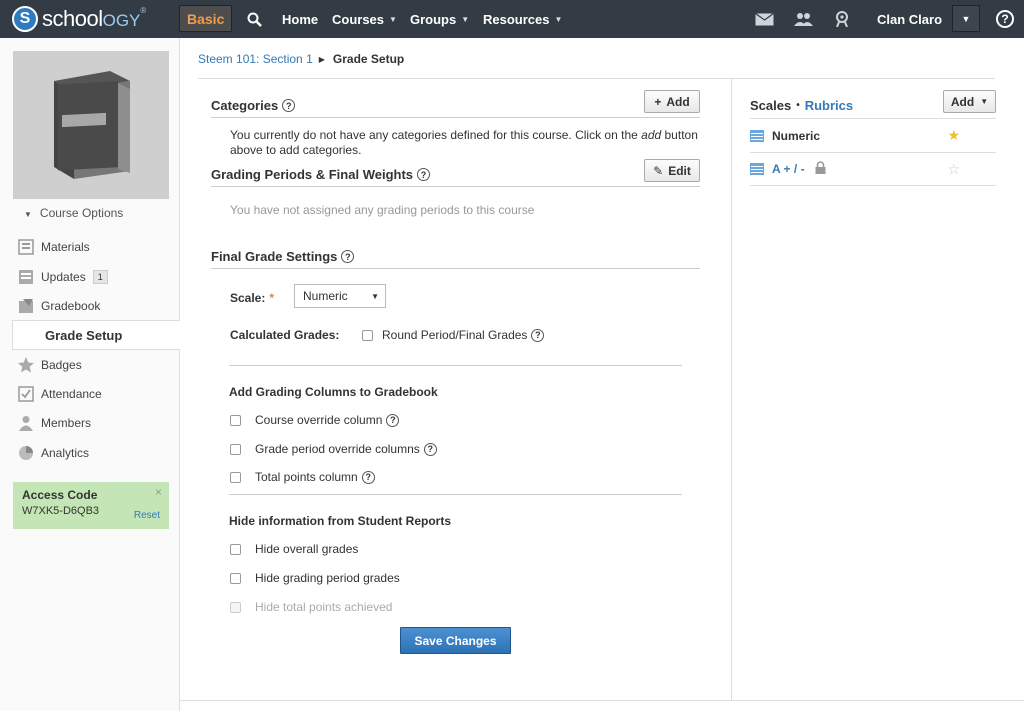  What do you see at coordinates (455, 186) in the screenshot?
I see `grading-periods-divider` at bounding box center [455, 186].